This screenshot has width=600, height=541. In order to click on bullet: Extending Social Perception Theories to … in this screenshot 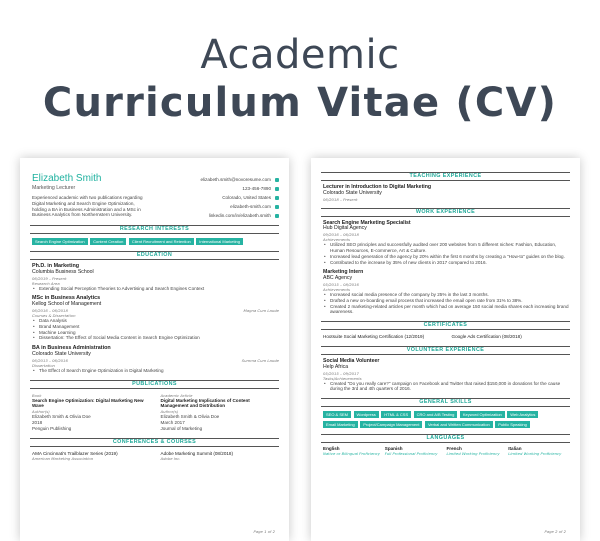, I will do `click(155, 289)`.